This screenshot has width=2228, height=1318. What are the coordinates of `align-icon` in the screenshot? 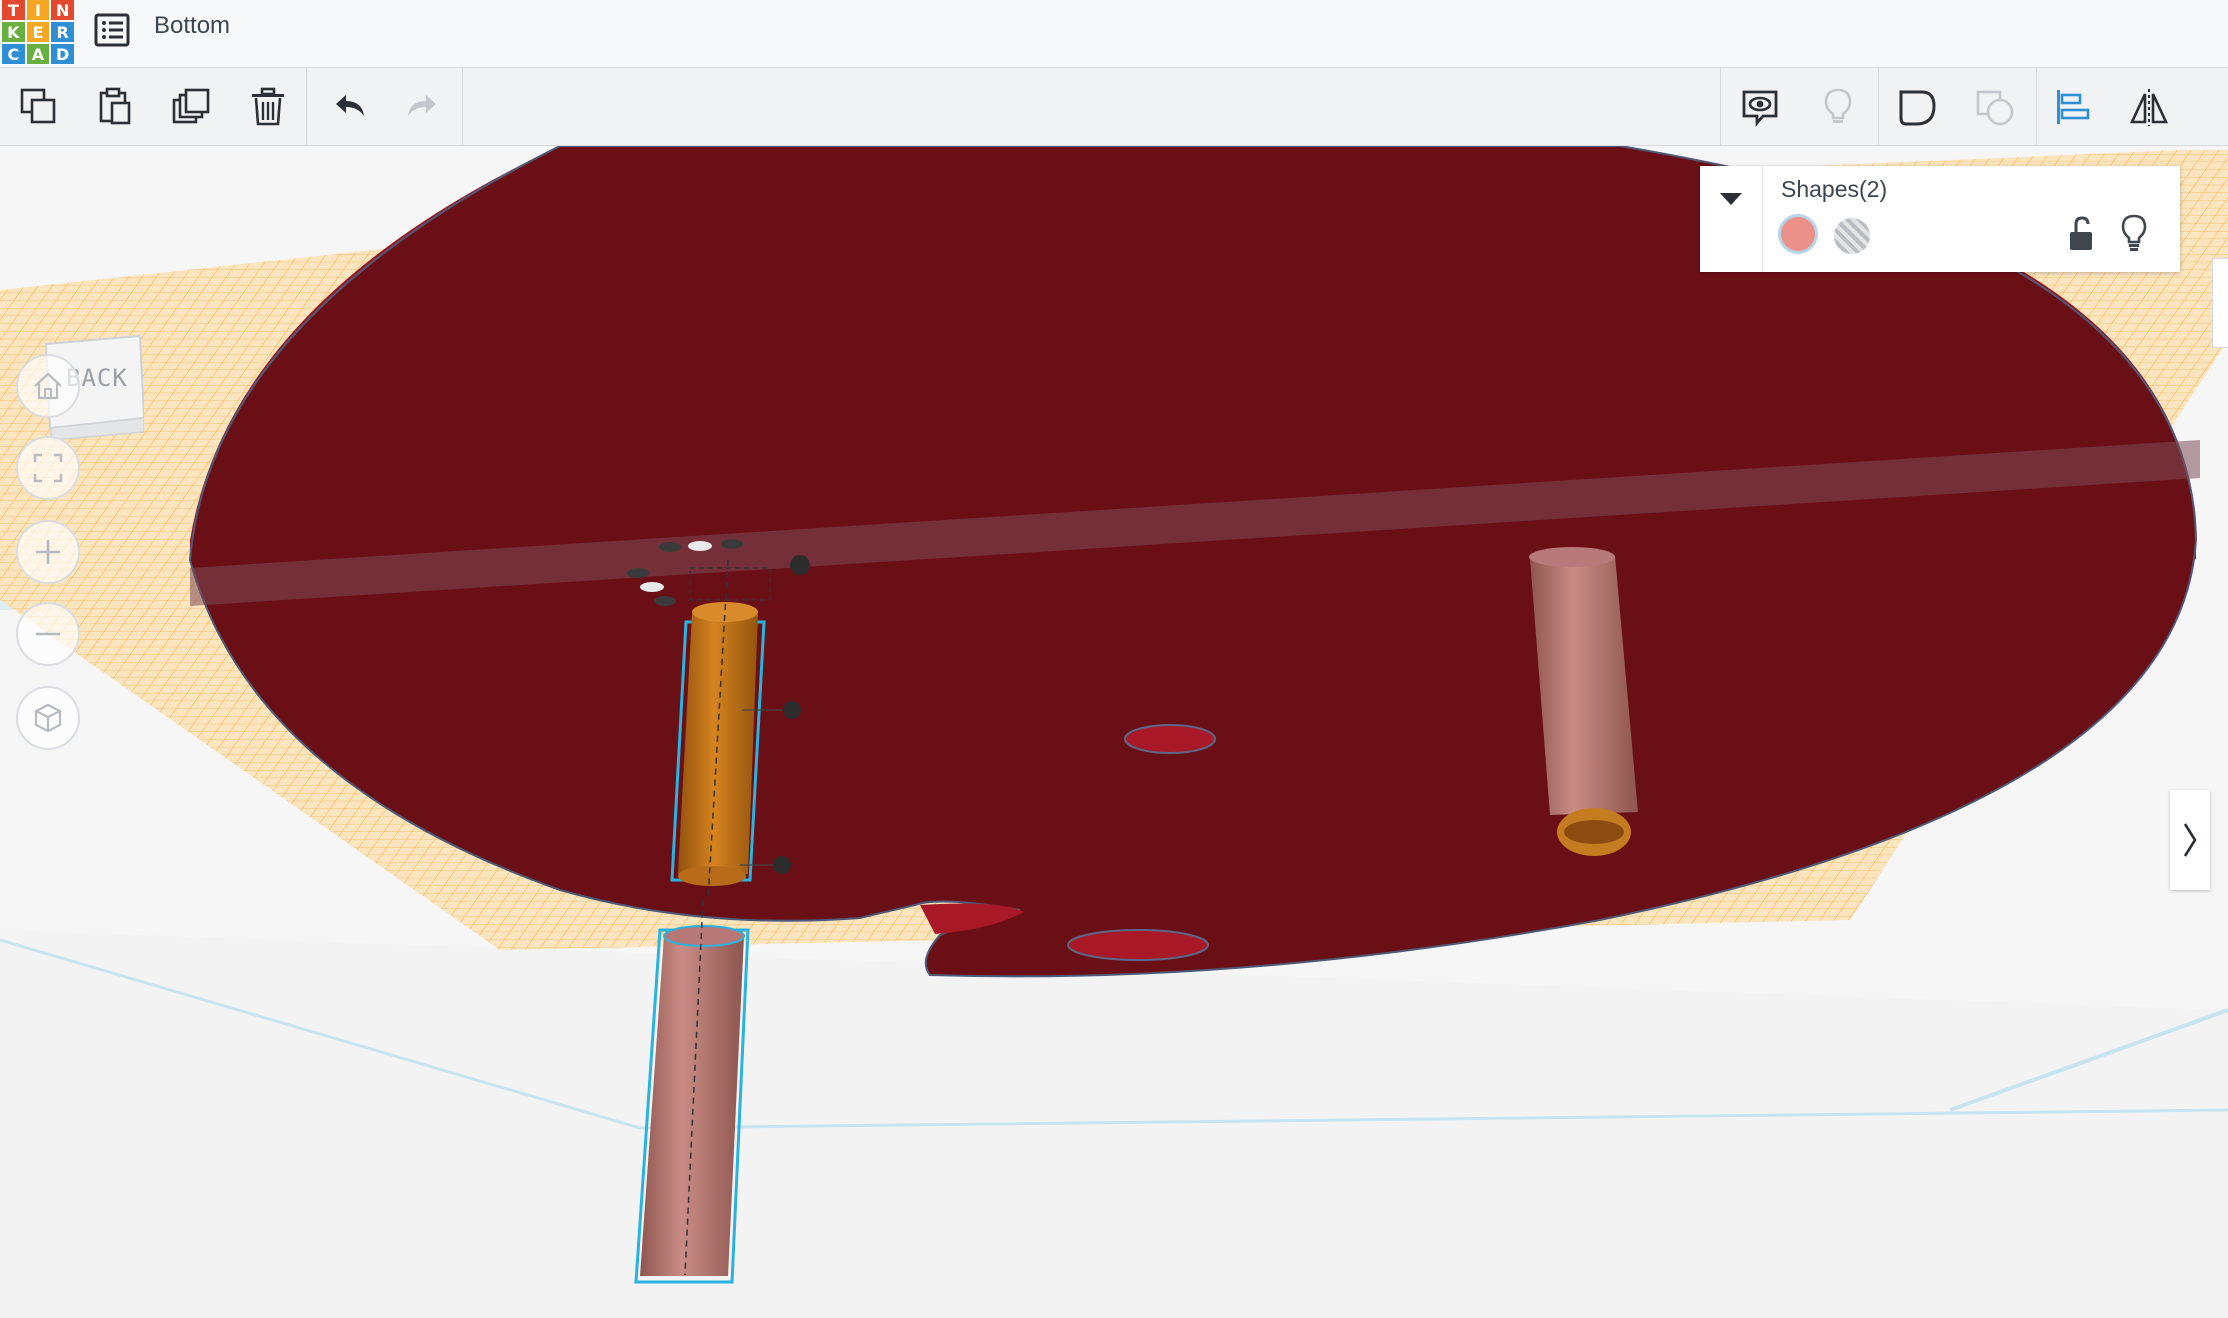 It's located at (2073, 107).